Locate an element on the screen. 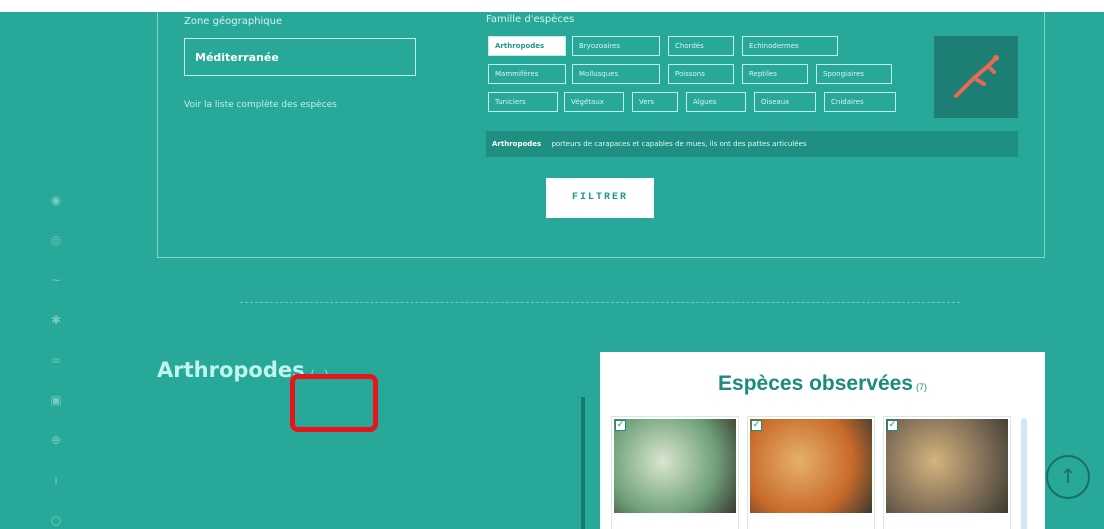 The width and height of the screenshot is (1104, 529). family-chip: Cnidaires is located at coordinates (860, 102).